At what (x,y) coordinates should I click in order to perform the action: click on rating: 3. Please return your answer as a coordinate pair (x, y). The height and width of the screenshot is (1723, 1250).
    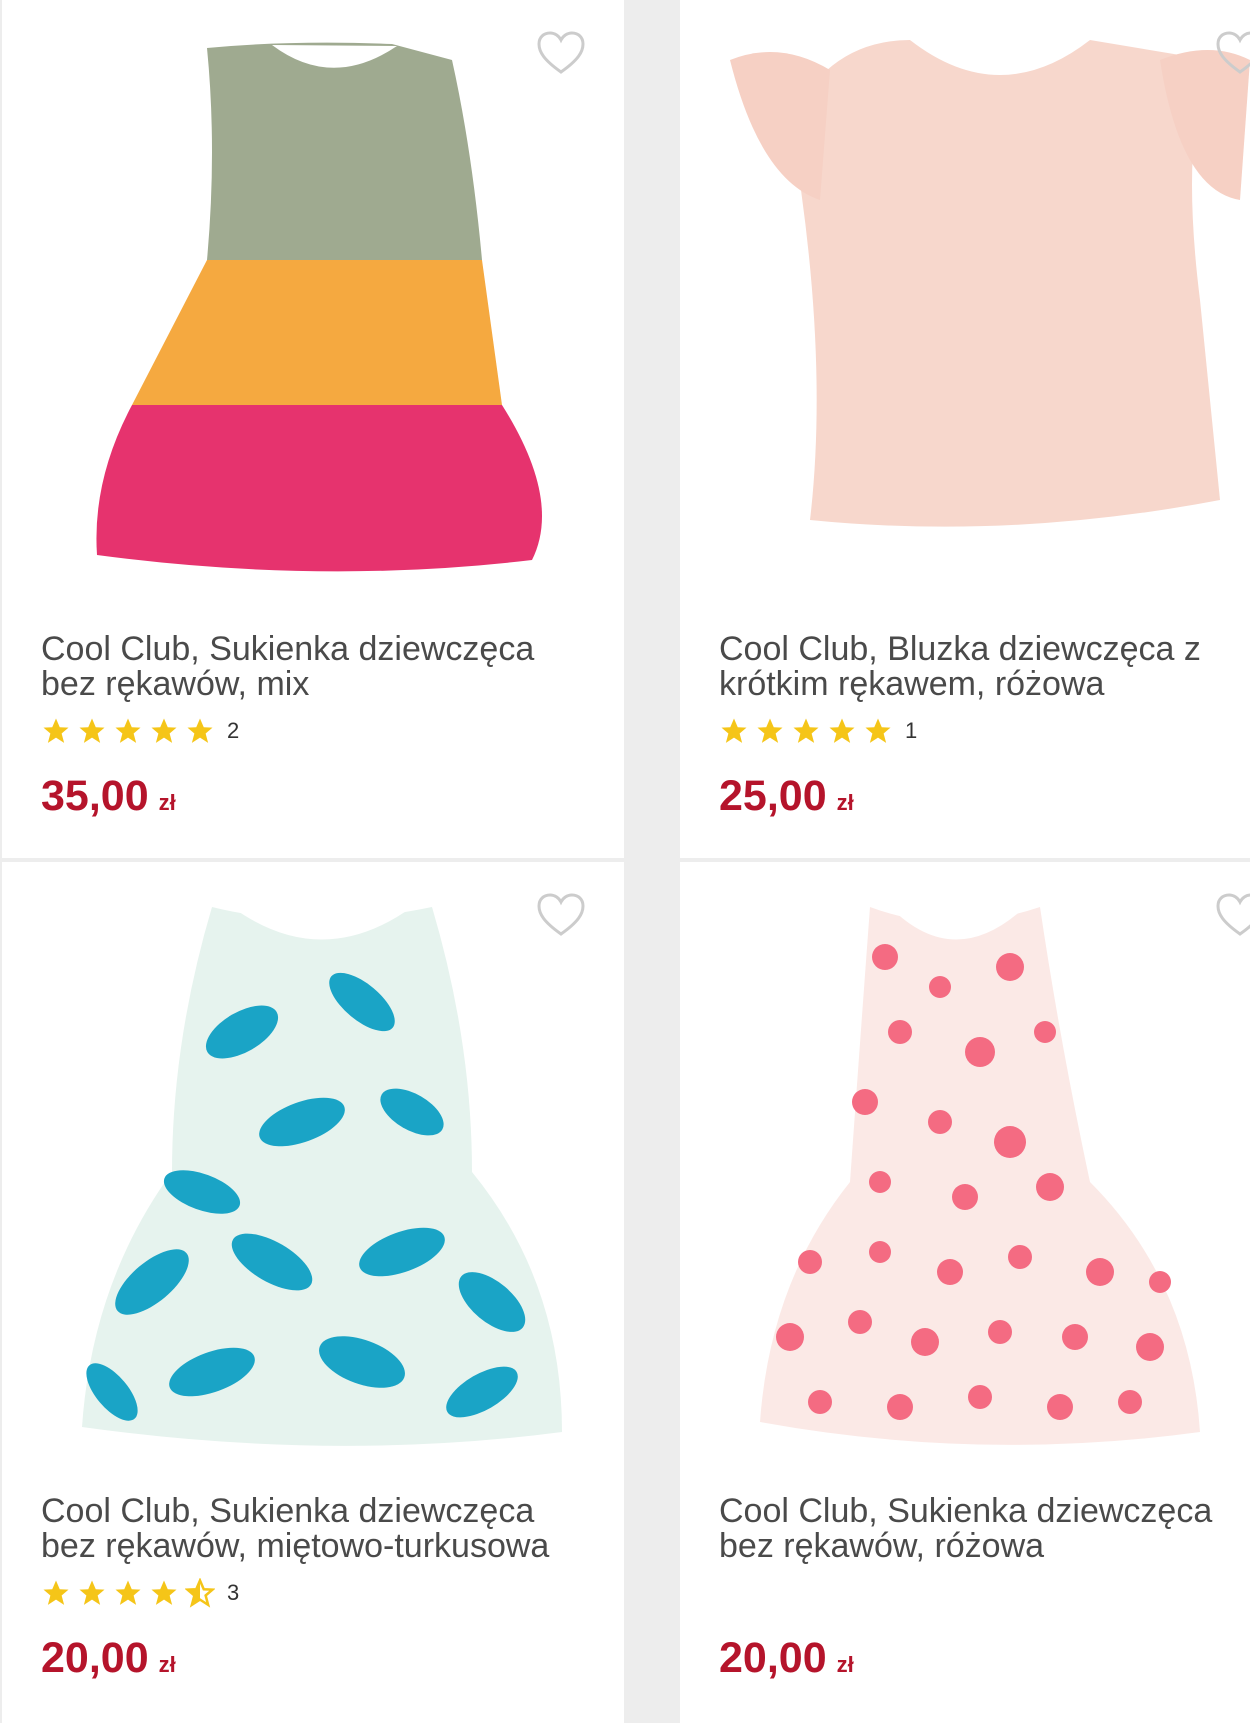
    Looking at the image, I should click on (140, 1593).